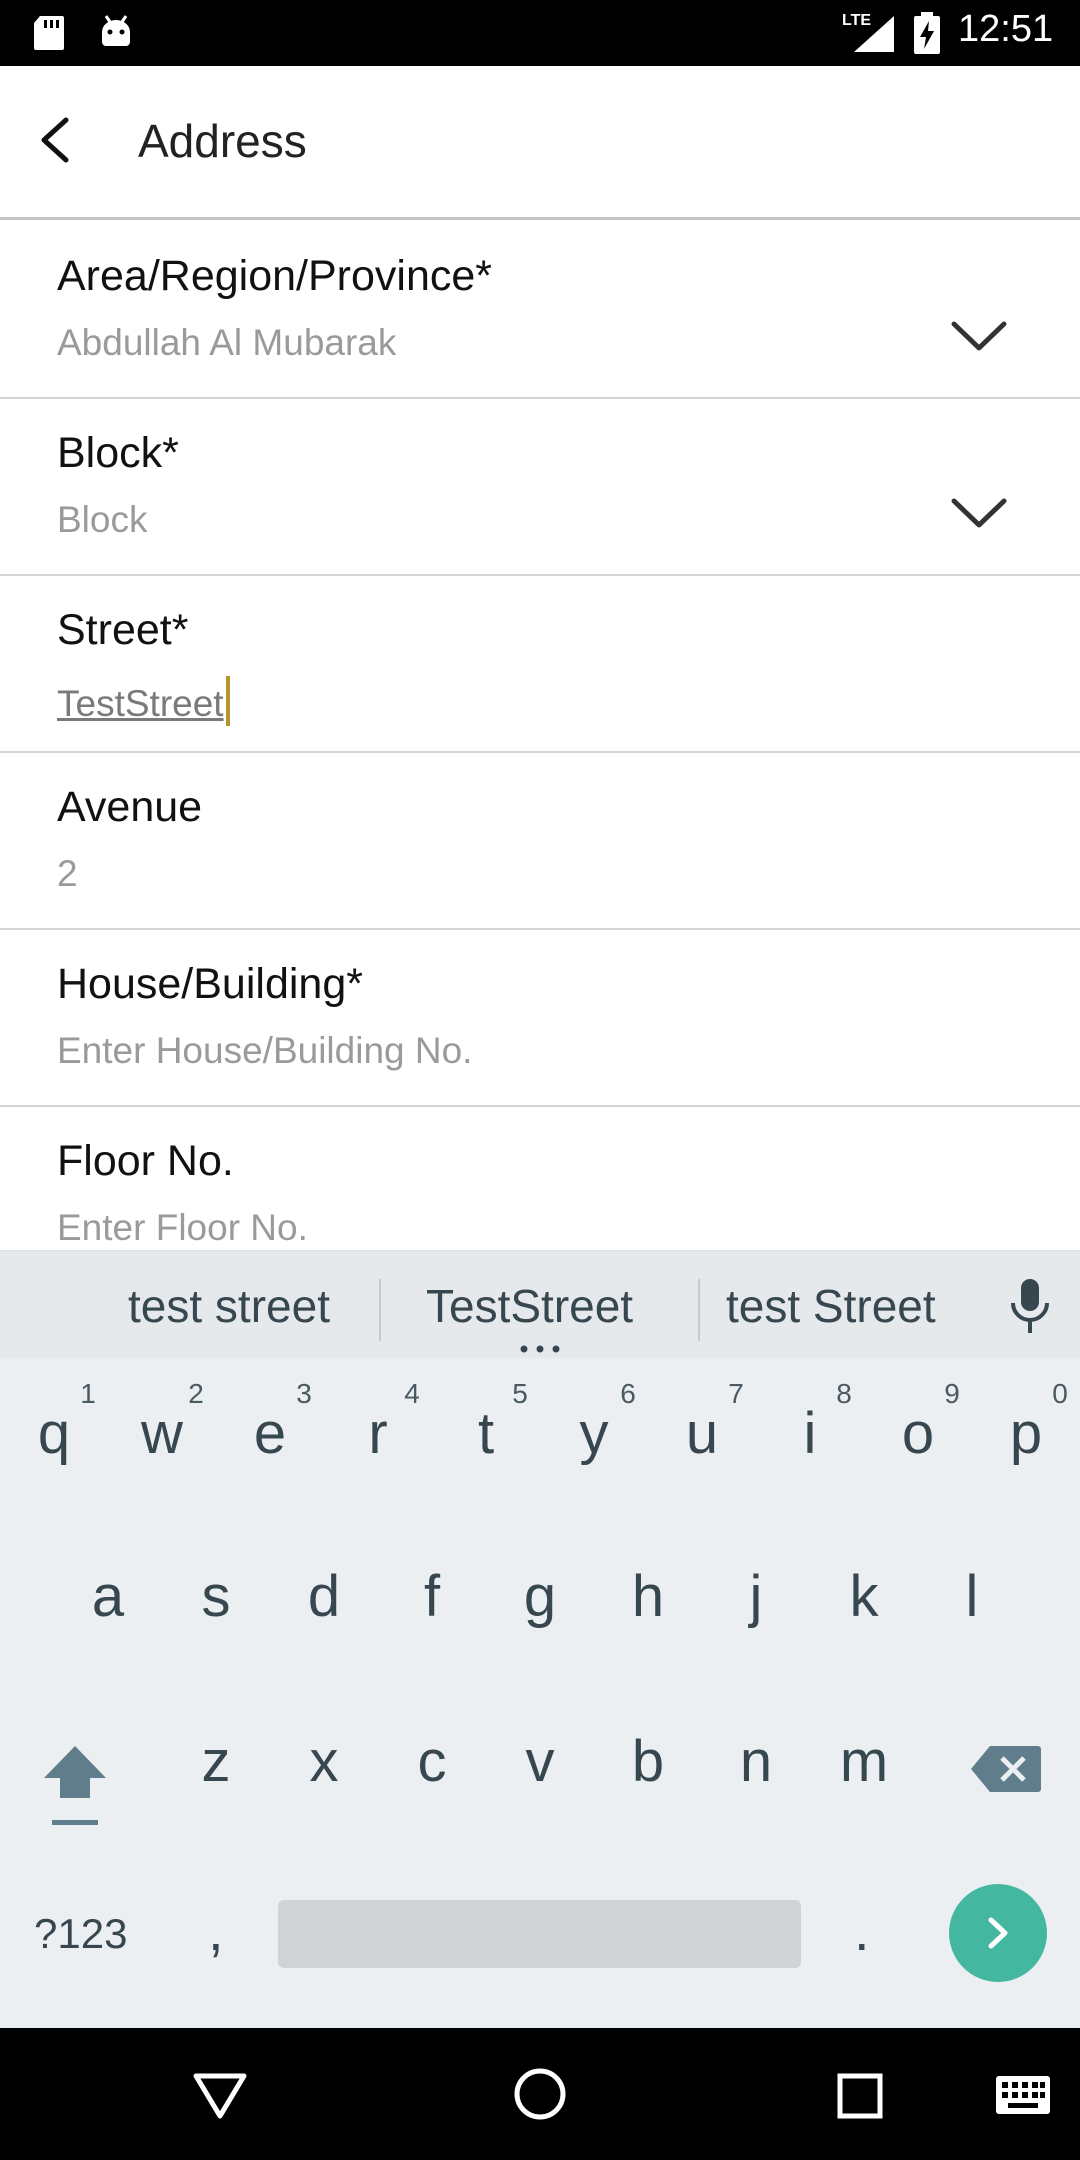 The height and width of the screenshot is (2160, 1080). I want to click on key-v: v, so click(540, 1761).